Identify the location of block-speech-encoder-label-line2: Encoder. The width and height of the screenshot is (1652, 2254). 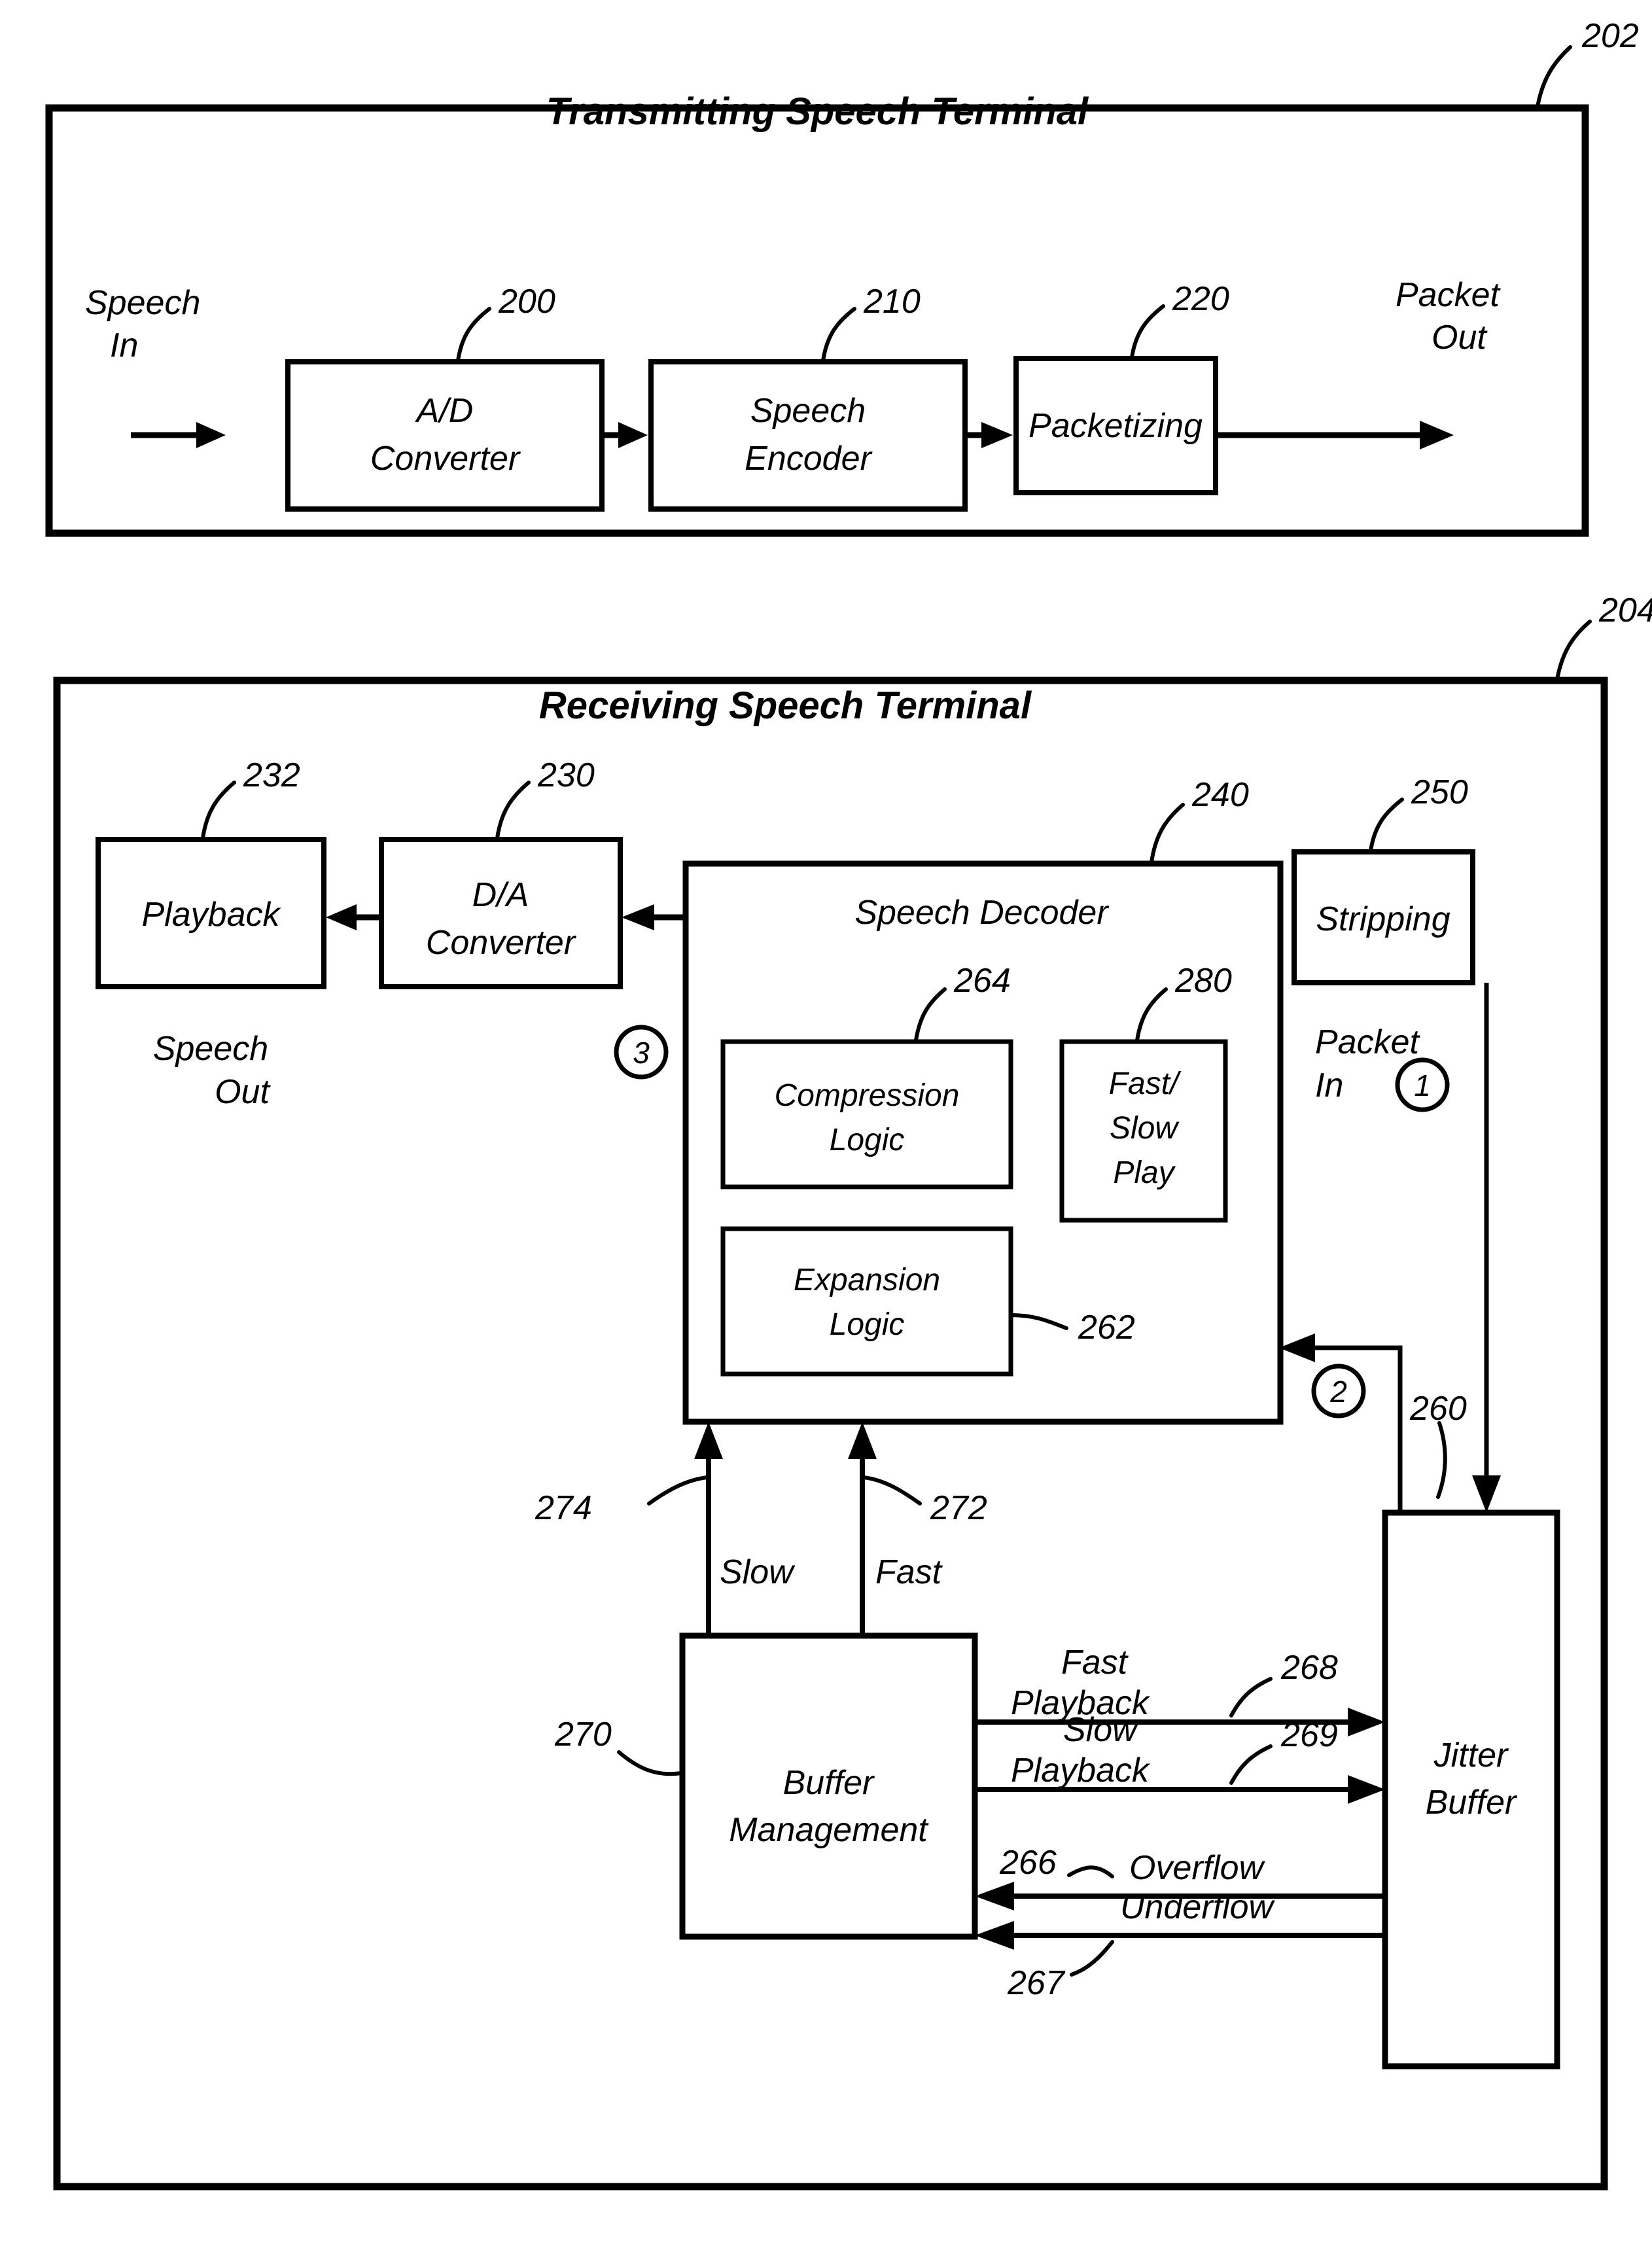
(809, 459).